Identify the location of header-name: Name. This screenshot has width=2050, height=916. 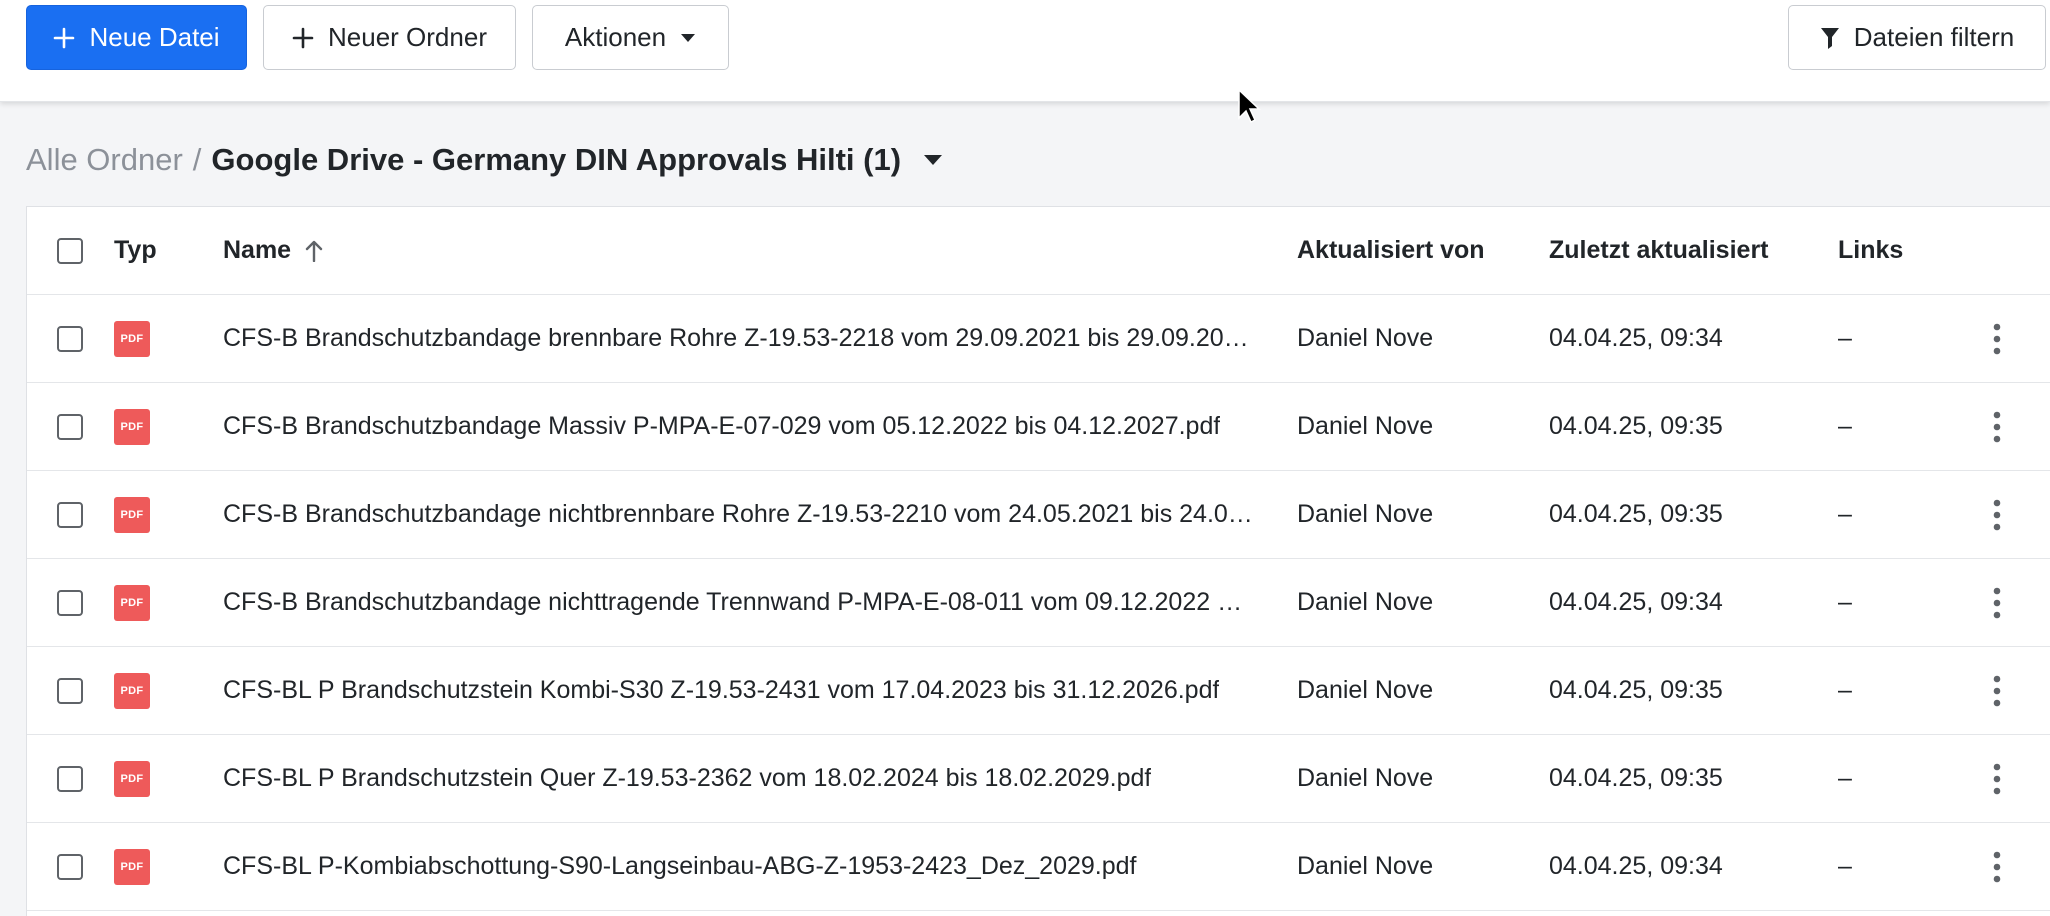
(757, 250).